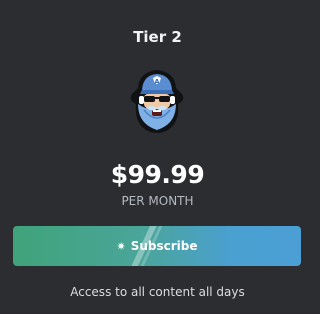  Describe the element at coordinates (121, 246) in the screenshot. I see `sparkle-icon: ✷` at that location.